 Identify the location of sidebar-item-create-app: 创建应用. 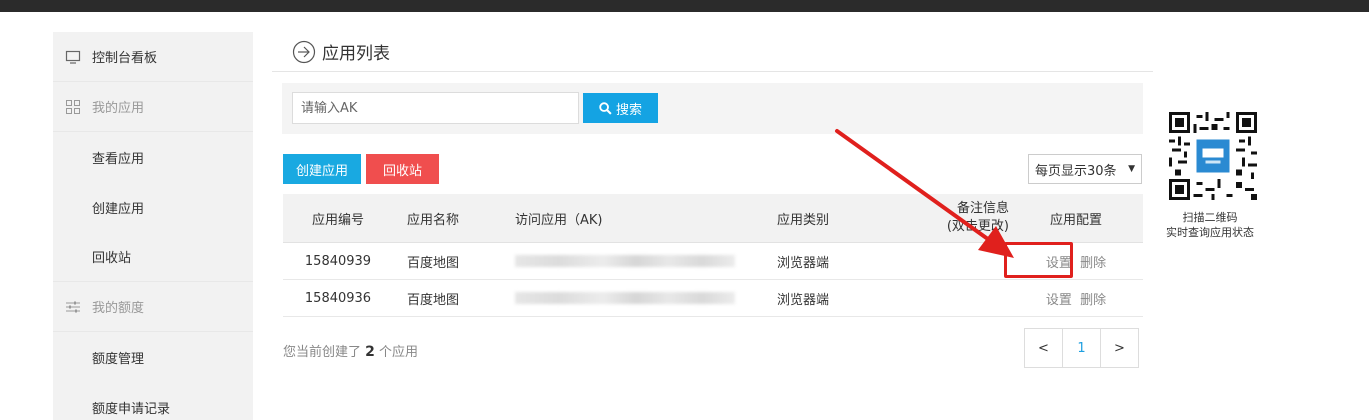
(153, 207).